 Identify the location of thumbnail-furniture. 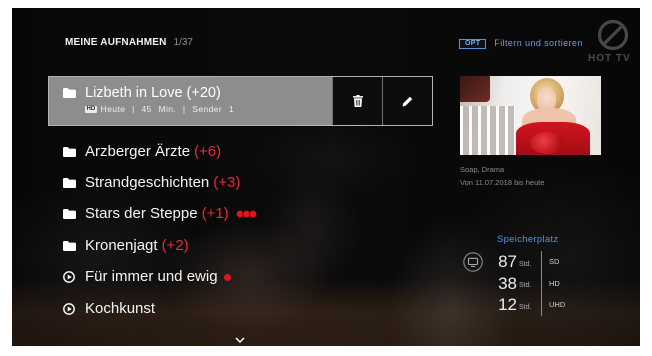
(475, 89).